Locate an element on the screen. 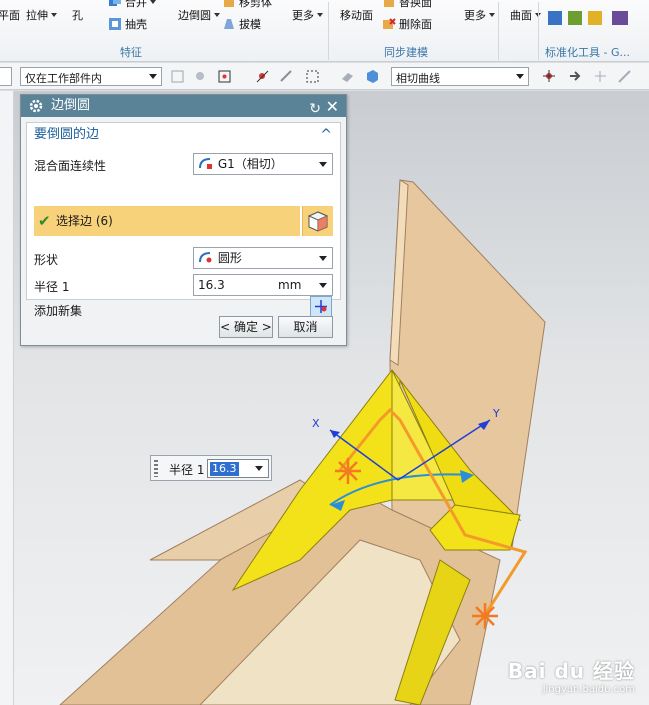  onscreen-radius-label: 半径 1 is located at coordinates (187, 470).